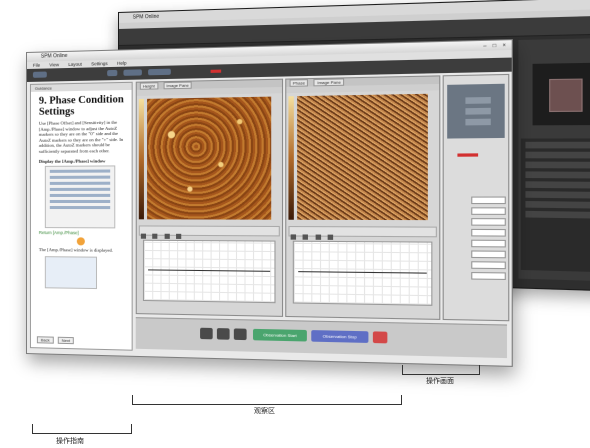 The image size is (590, 448). What do you see at coordinates (566, 95) in the screenshot?
I see `preview-square` at bounding box center [566, 95].